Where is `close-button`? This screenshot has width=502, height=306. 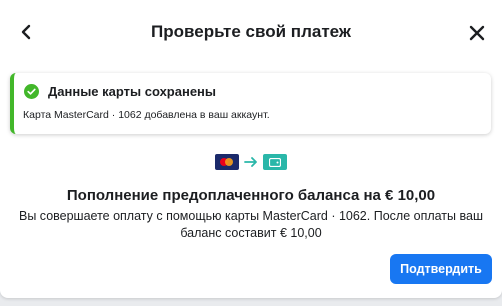 close-button is located at coordinates (477, 33).